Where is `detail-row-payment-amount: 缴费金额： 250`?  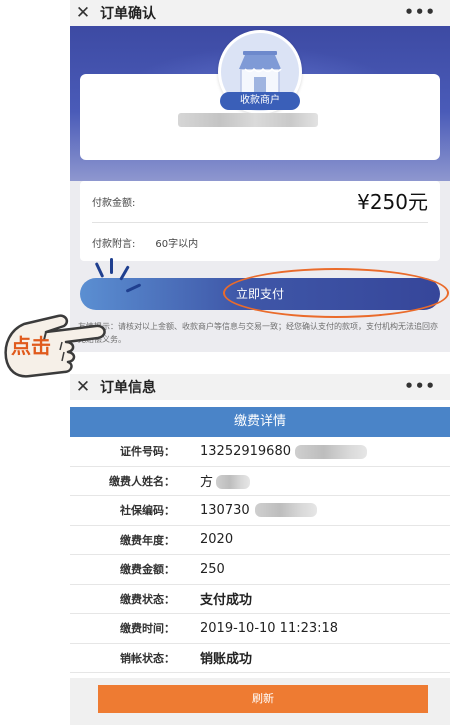
detail-row-payment-amount: 缴费金额： 250 is located at coordinates (260, 570).